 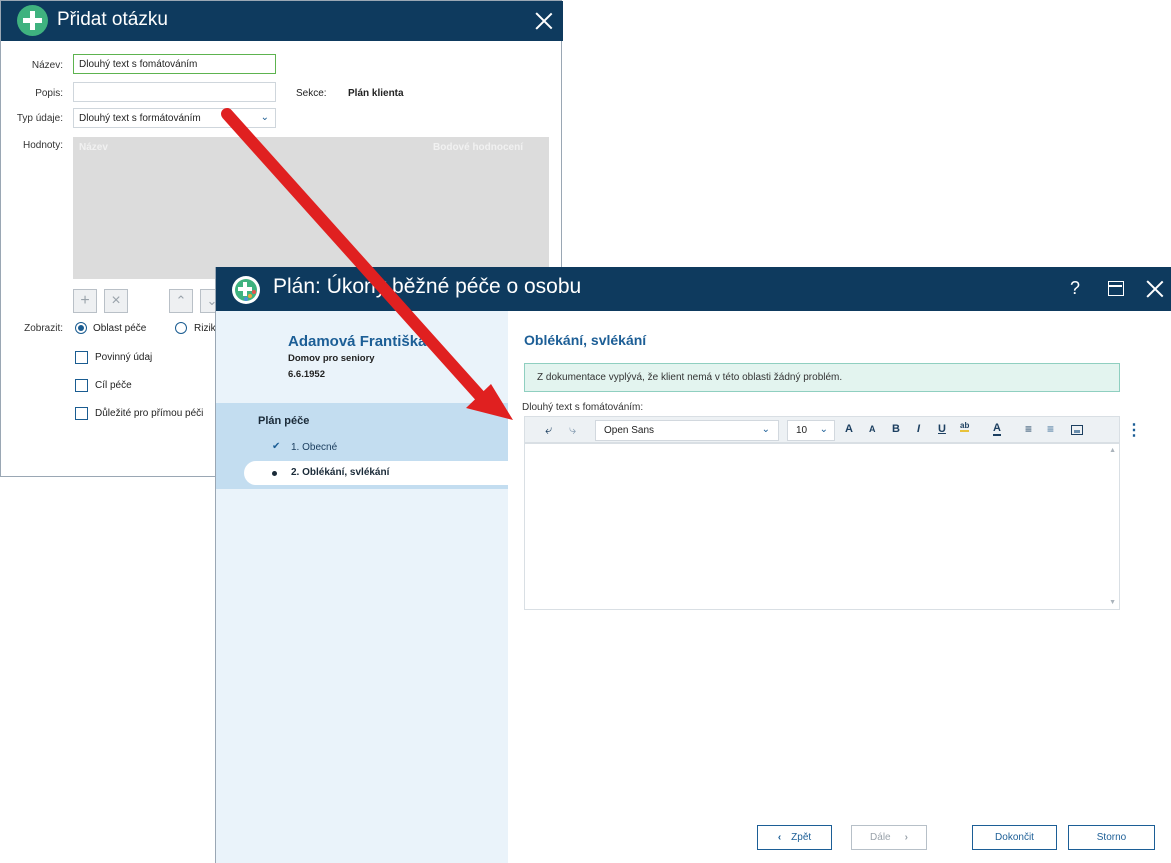 What do you see at coordinates (174, 92) in the screenshot?
I see `description-input` at bounding box center [174, 92].